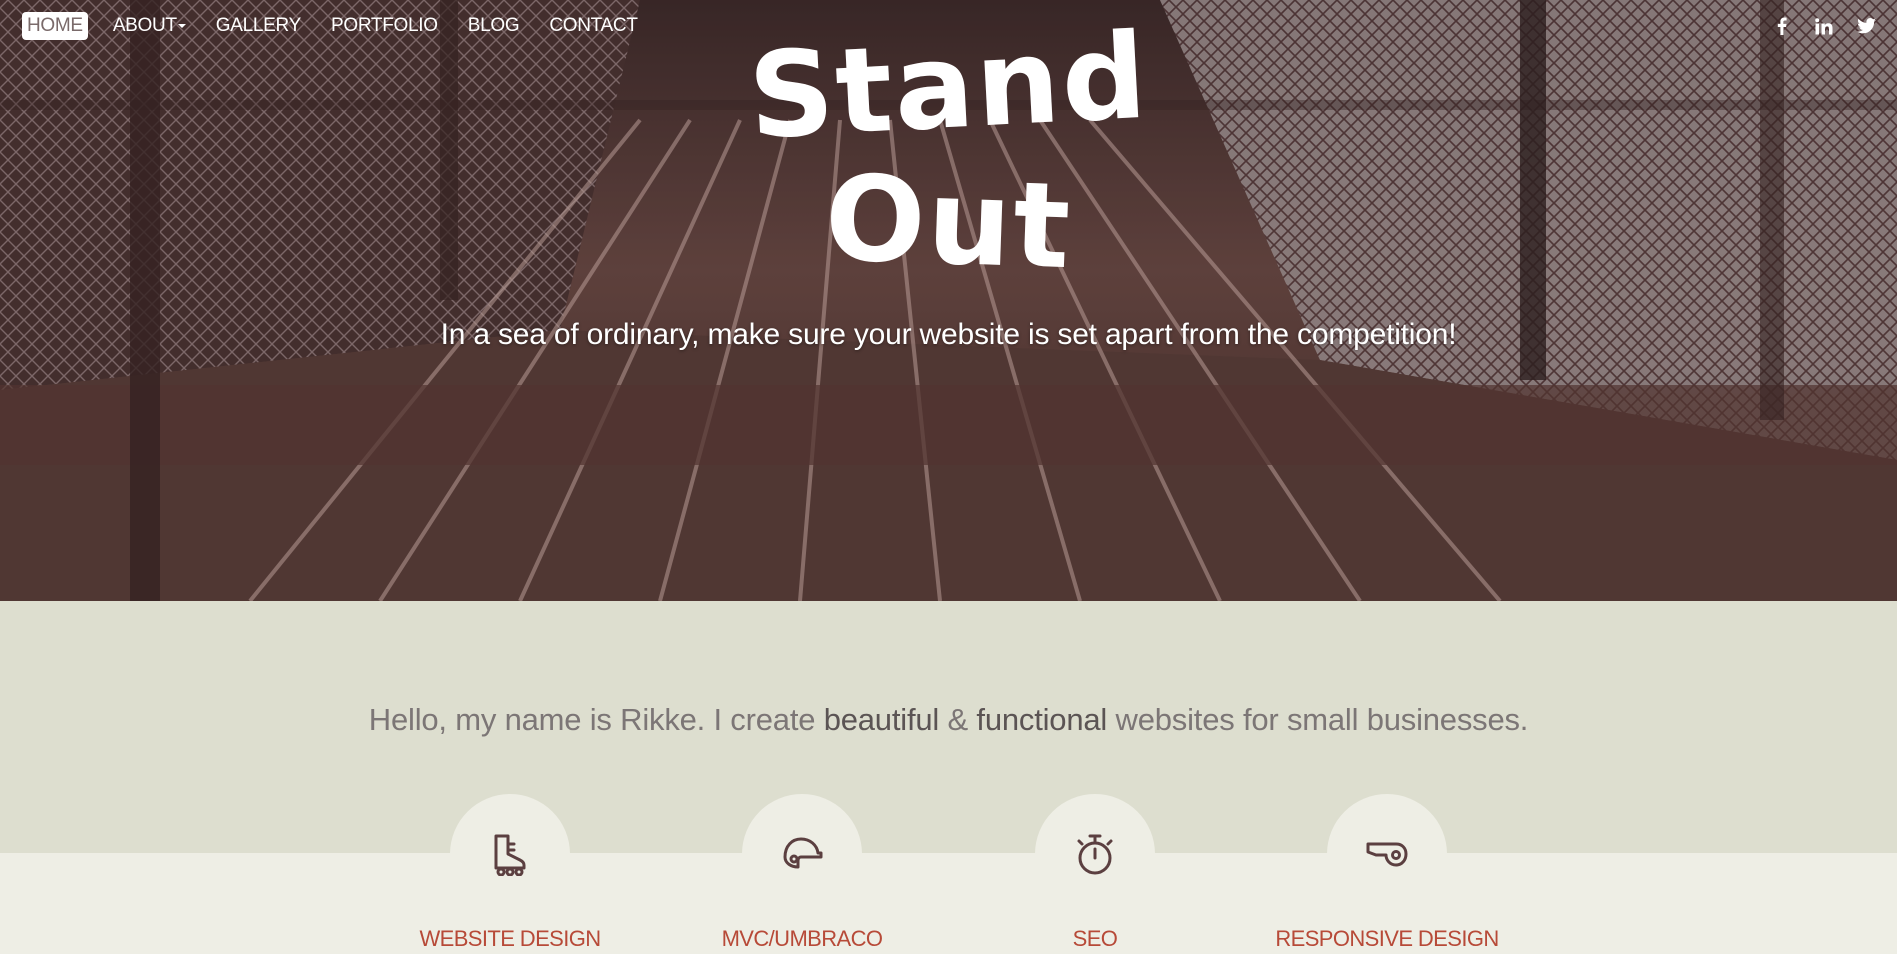 The height and width of the screenshot is (954, 1897). What do you see at coordinates (958, 719) in the screenshot?
I see `intro-part2: &` at bounding box center [958, 719].